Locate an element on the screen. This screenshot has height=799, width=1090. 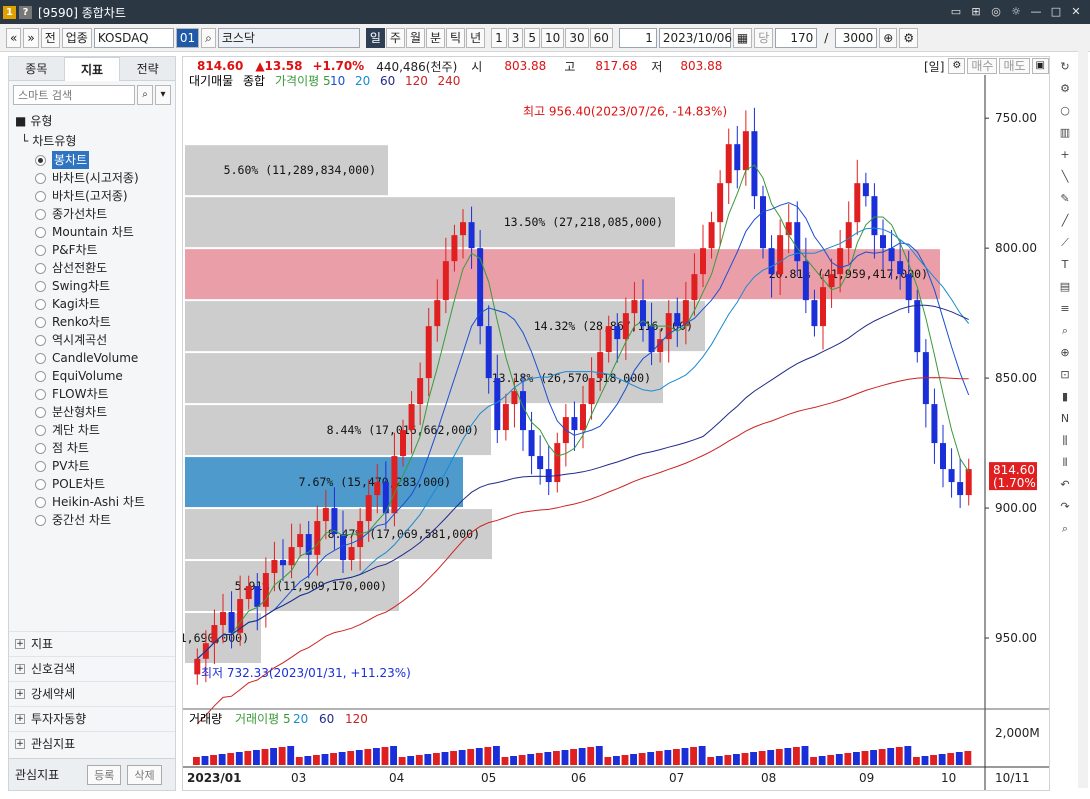
chart-type-item: EquiVolume is located at coordinates (95, 376).